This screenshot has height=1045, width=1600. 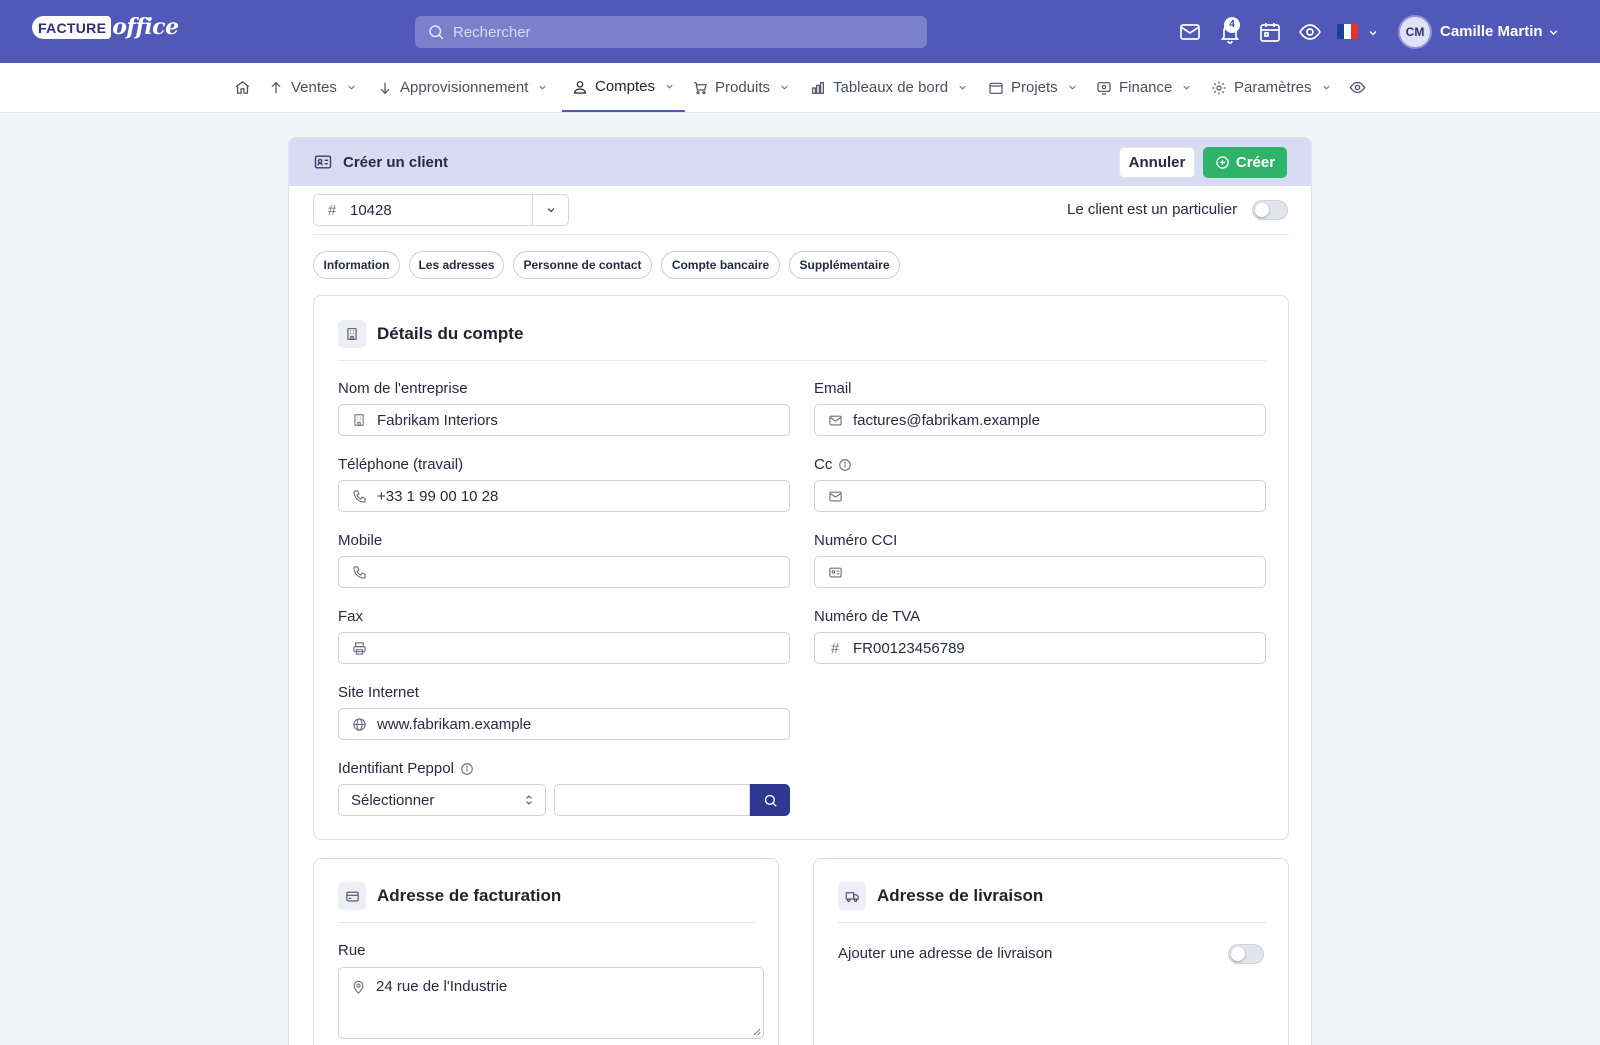 What do you see at coordinates (1245, 162) in the screenshot?
I see `create-button: Créer` at bounding box center [1245, 162].